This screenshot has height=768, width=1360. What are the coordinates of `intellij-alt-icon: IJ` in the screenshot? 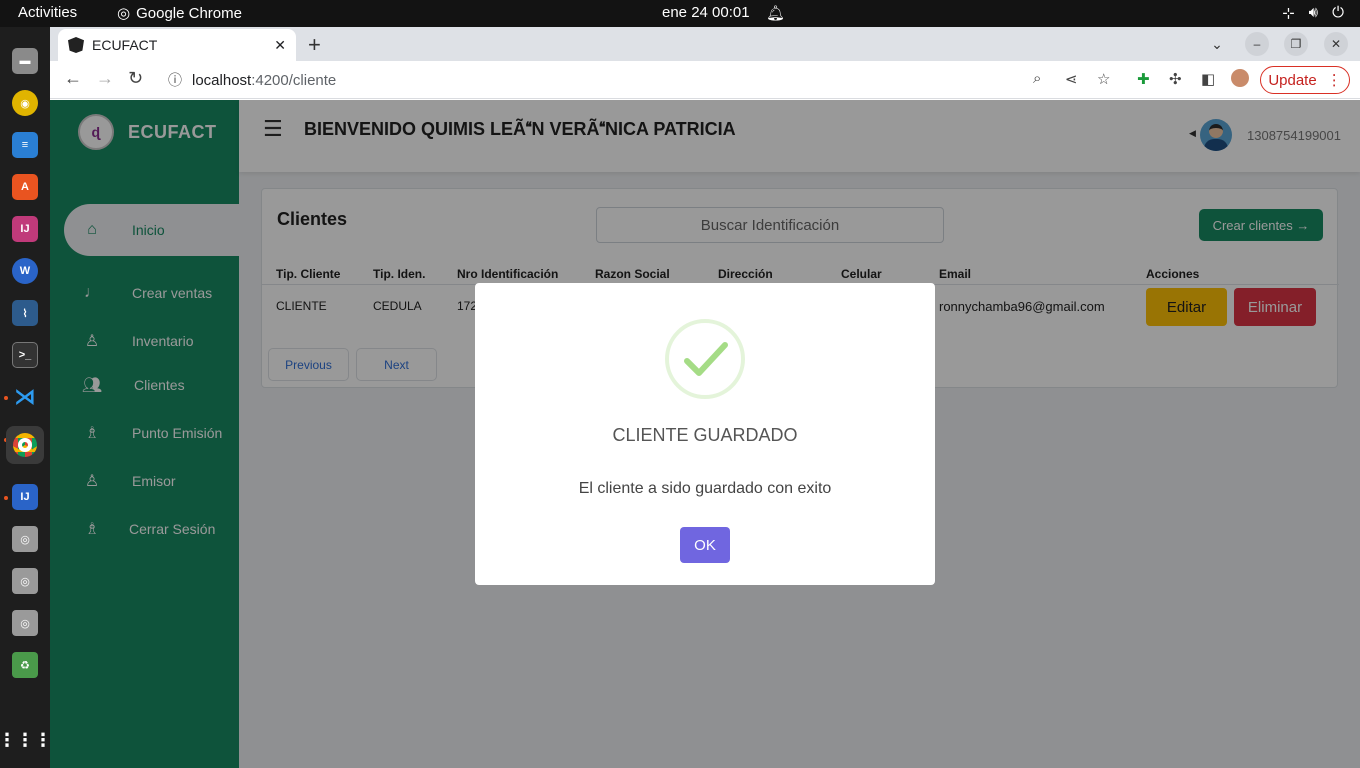 It's located at (25, 497).